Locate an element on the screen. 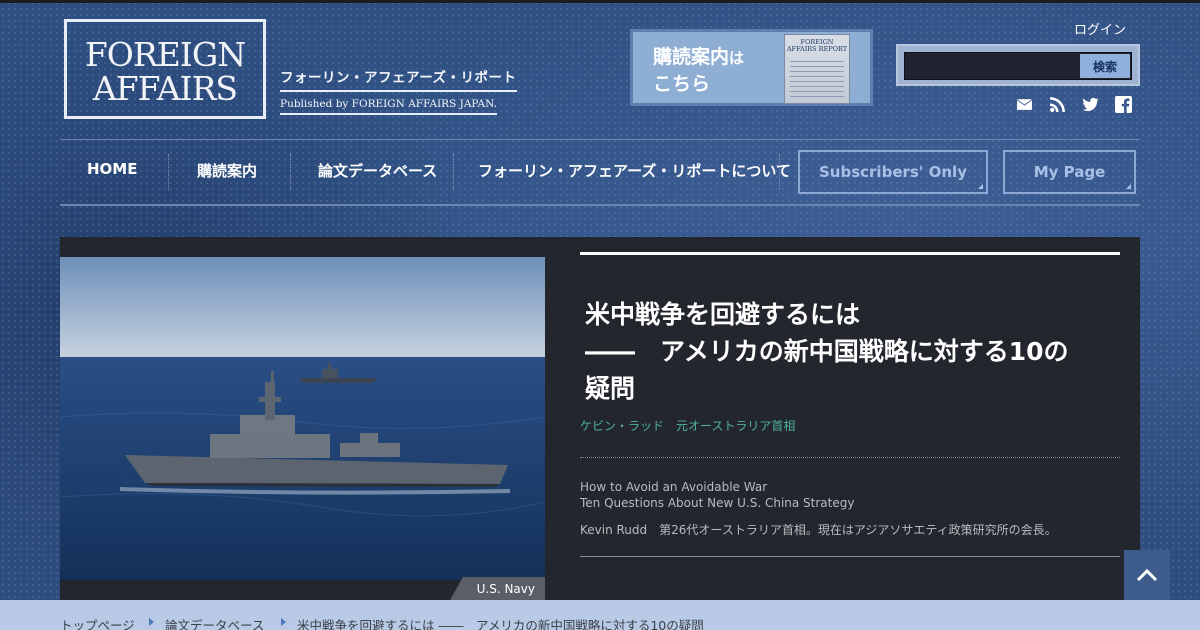  breadcrumb-item-current: 米中戦争を回避するには ―― アメリカの新中国戦略に対する10の疑問 is located at coordinates (500, 624).